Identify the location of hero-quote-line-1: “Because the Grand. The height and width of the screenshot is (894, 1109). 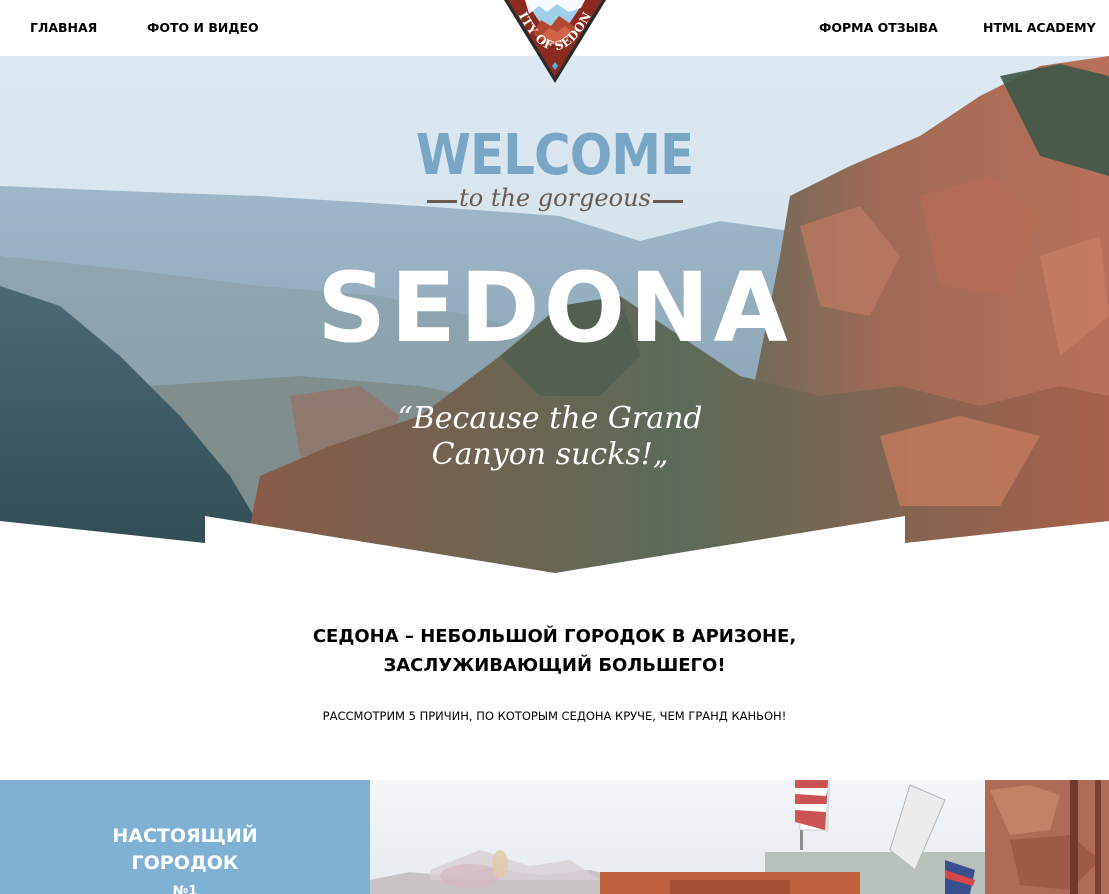
(550, 418).